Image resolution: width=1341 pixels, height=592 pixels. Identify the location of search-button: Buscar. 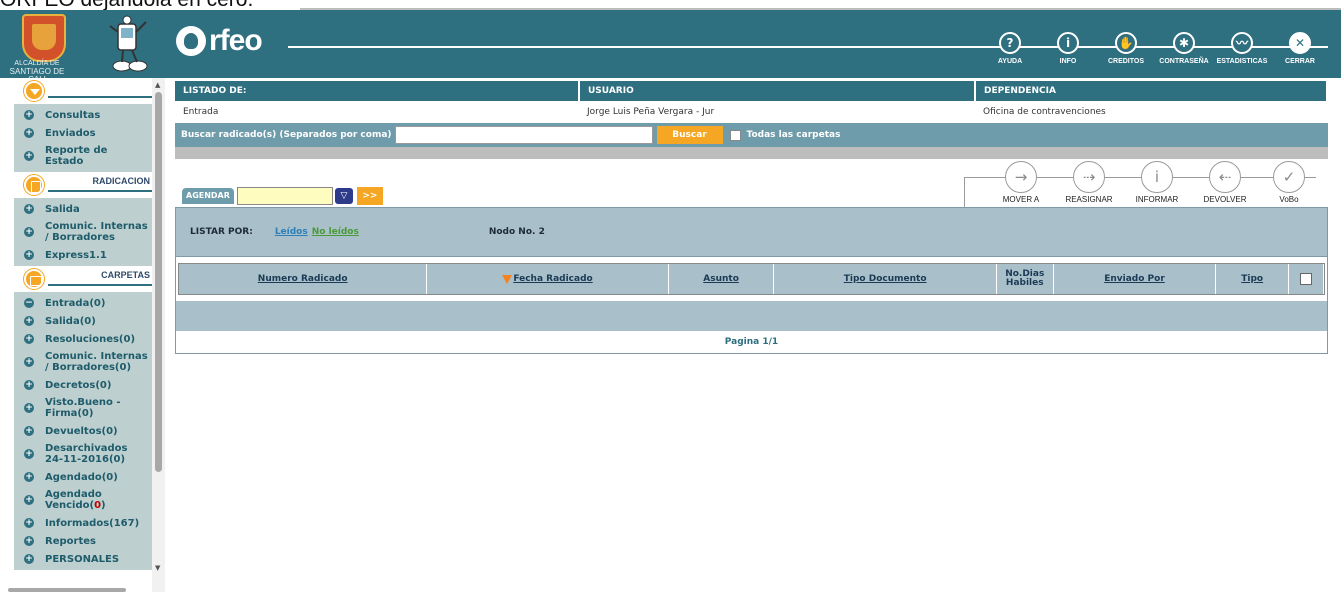
(689, 135).